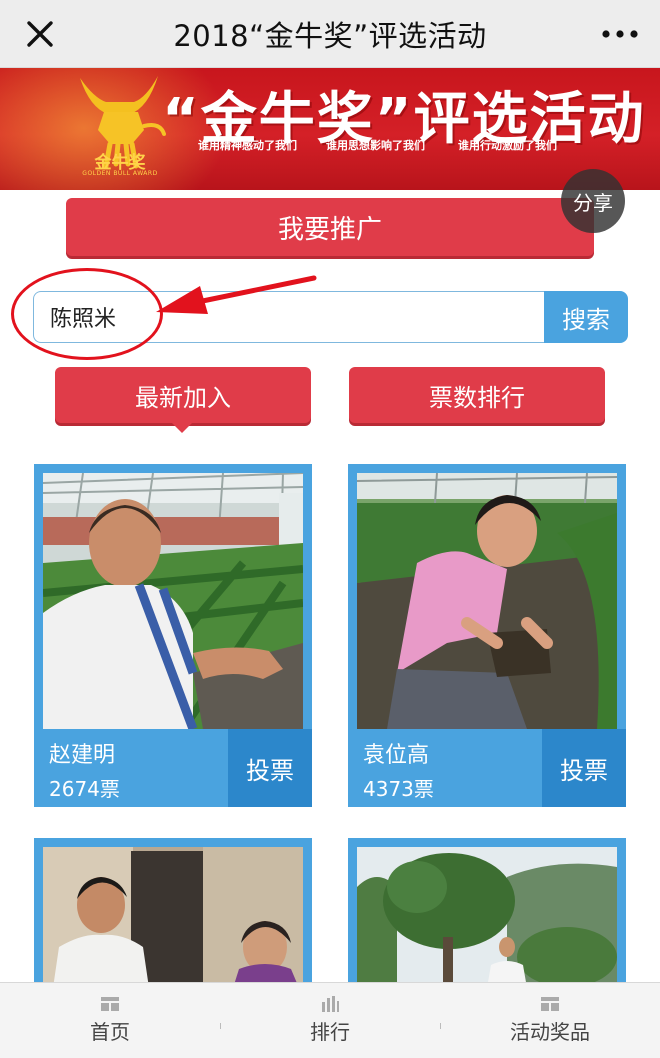  What do you see at coordinates (330, 1004) in the screenshot?
I see `bar-chart-icon` at bounding box center [330, 1004].